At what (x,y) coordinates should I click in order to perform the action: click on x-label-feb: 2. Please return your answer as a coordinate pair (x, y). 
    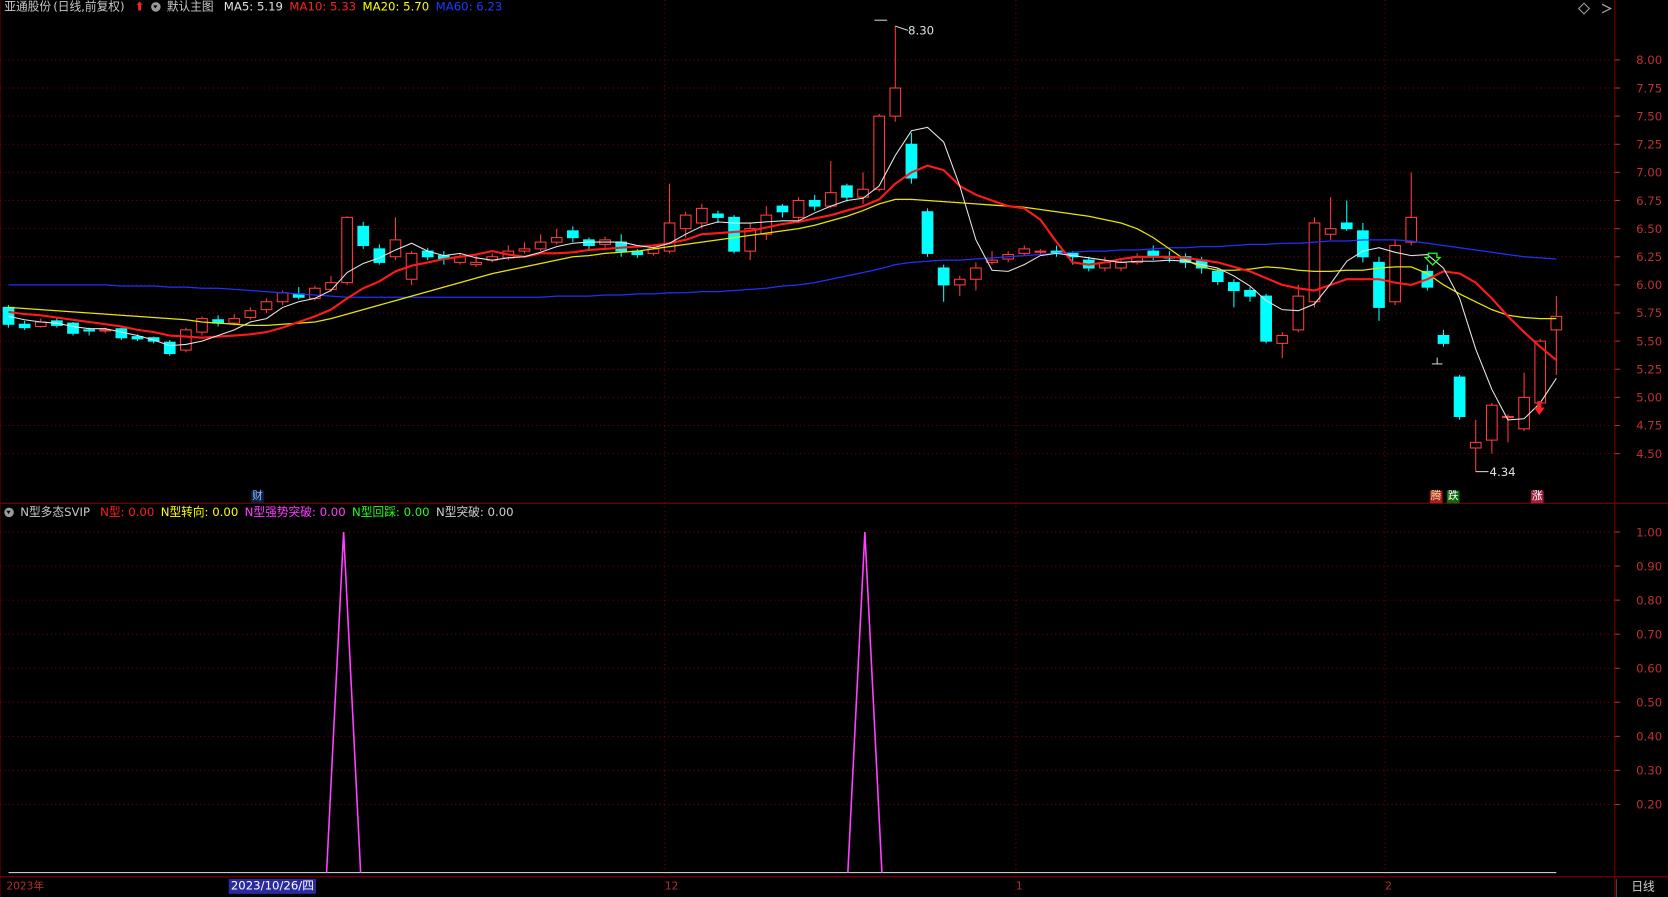
    Looking at the image, I should click on (1388, 887).